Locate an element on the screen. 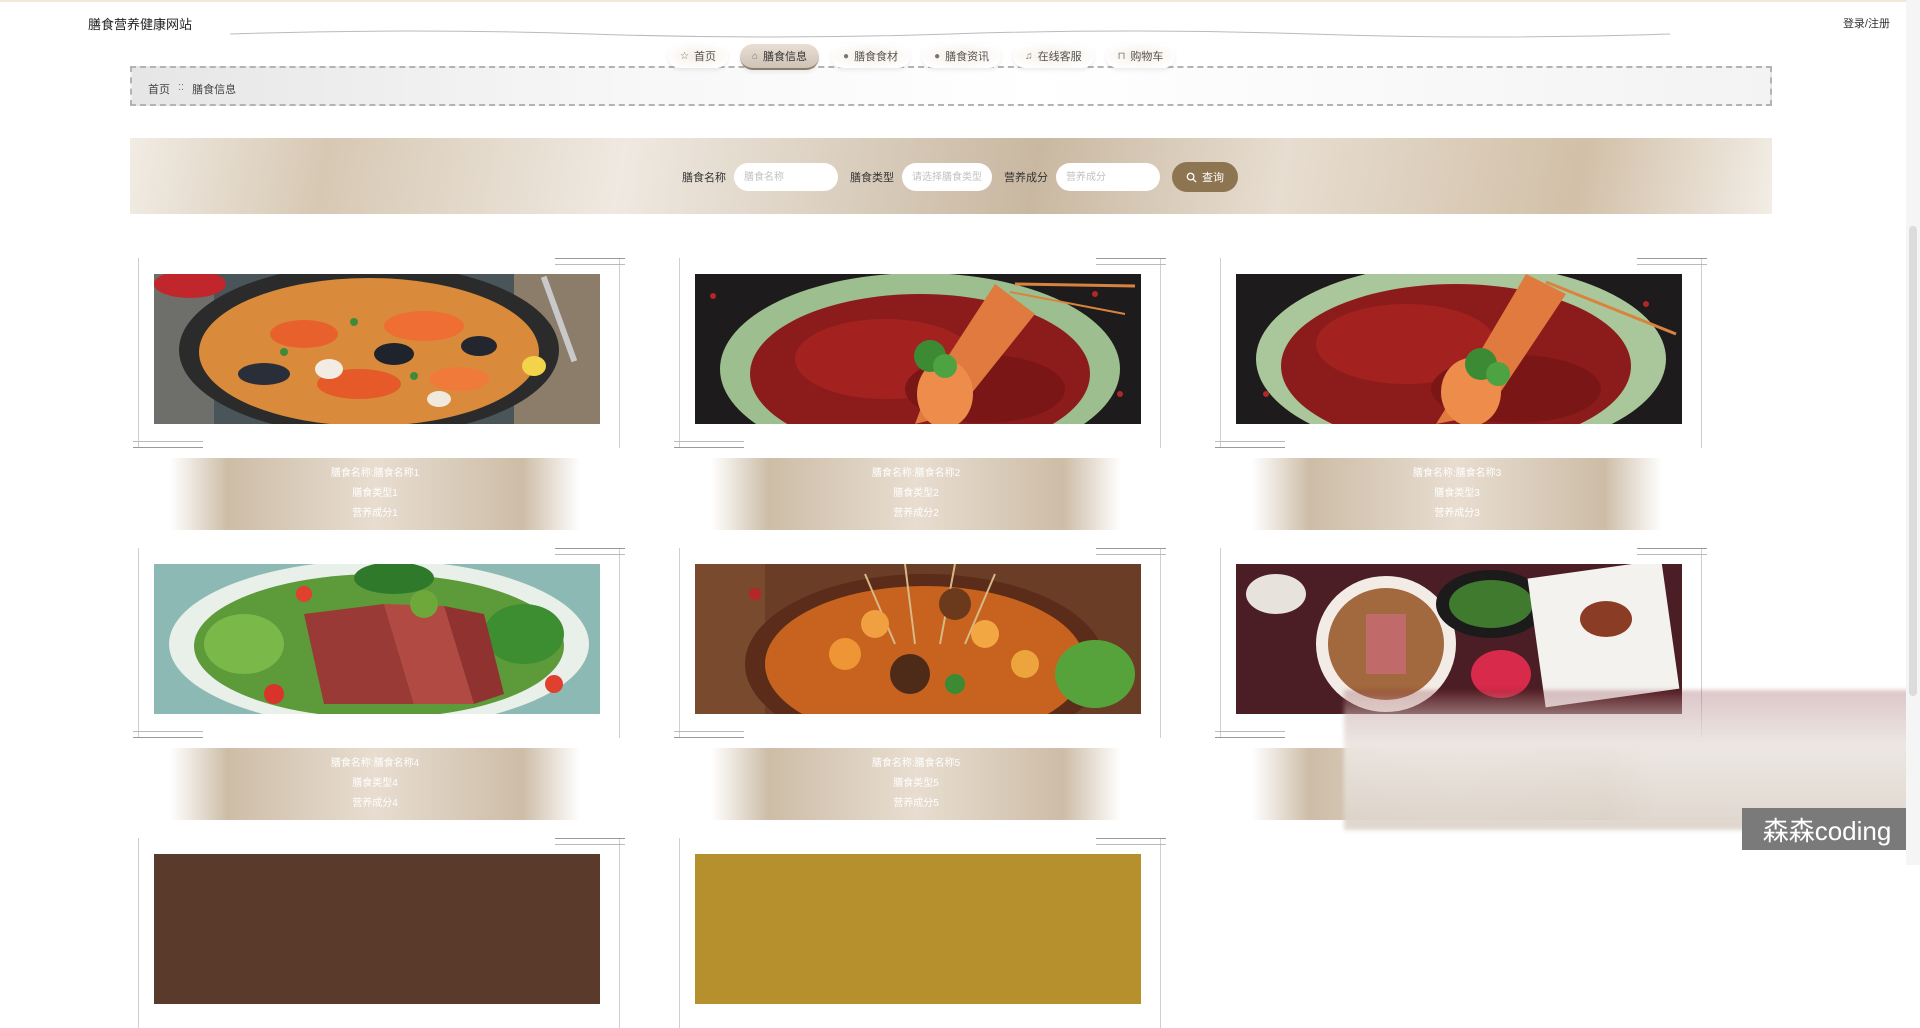  diet-nutrition: 营养成分4 is located at coordinates (375, 803).